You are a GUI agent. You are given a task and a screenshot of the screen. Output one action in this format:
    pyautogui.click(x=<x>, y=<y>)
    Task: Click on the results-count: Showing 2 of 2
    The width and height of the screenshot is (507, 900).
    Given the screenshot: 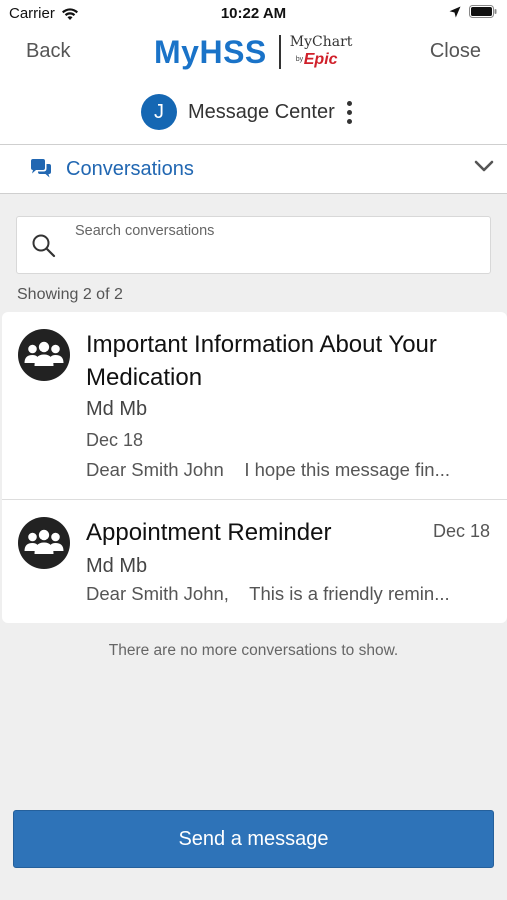 What is the action you would take?
    pyautogui.click(x=70, y=294)
    